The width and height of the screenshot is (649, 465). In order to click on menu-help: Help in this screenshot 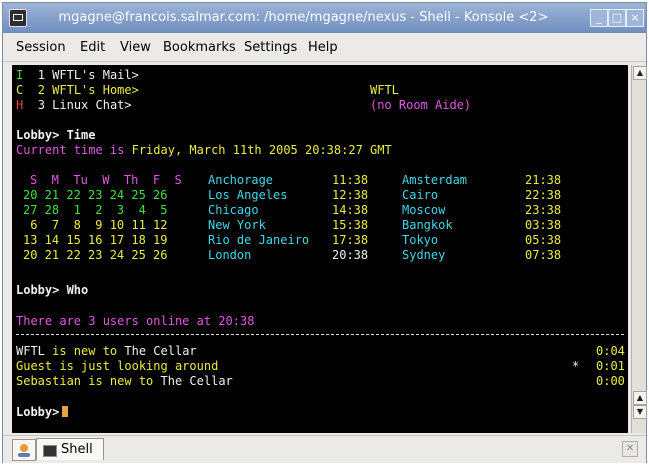, I will do `click(323, 47)`.